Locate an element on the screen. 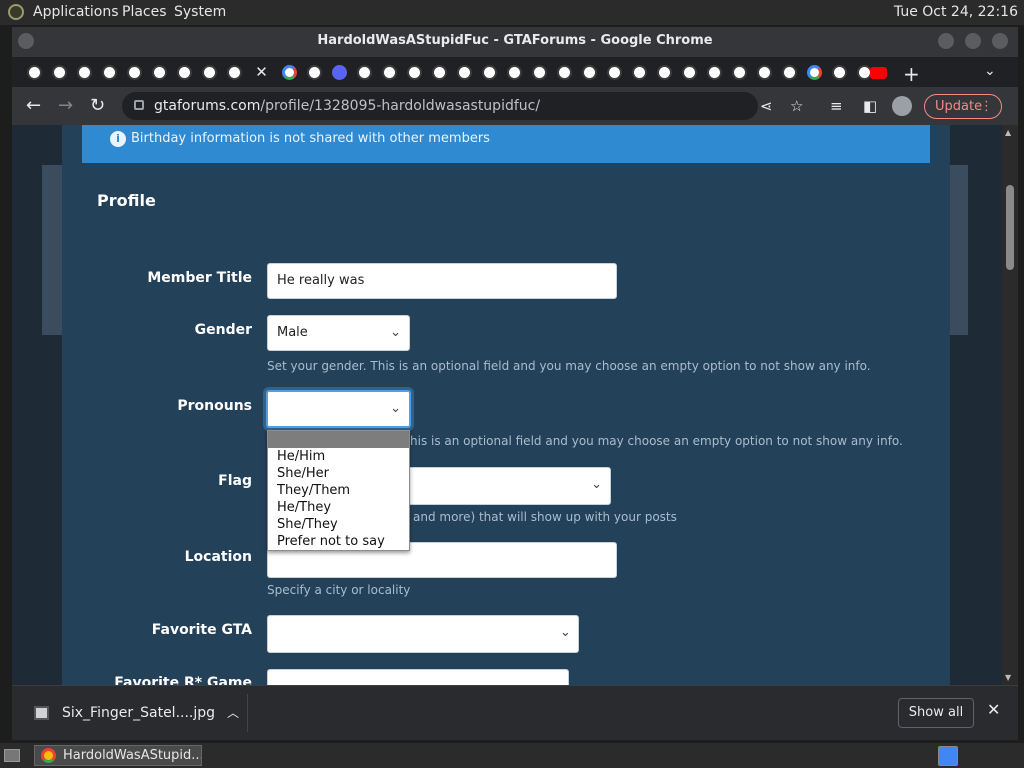 Image resolution: width=1024 pixels, height=768 pixels. minimize-icon is located at coordinates (946, 41).